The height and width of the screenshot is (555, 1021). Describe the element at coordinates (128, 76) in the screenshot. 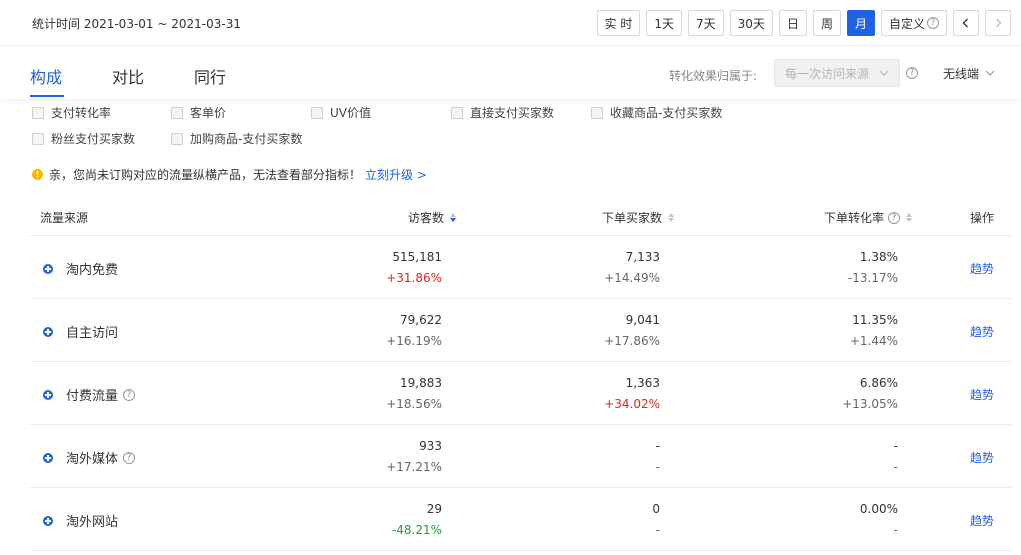

I see `tab-compare: 对比` at that location.